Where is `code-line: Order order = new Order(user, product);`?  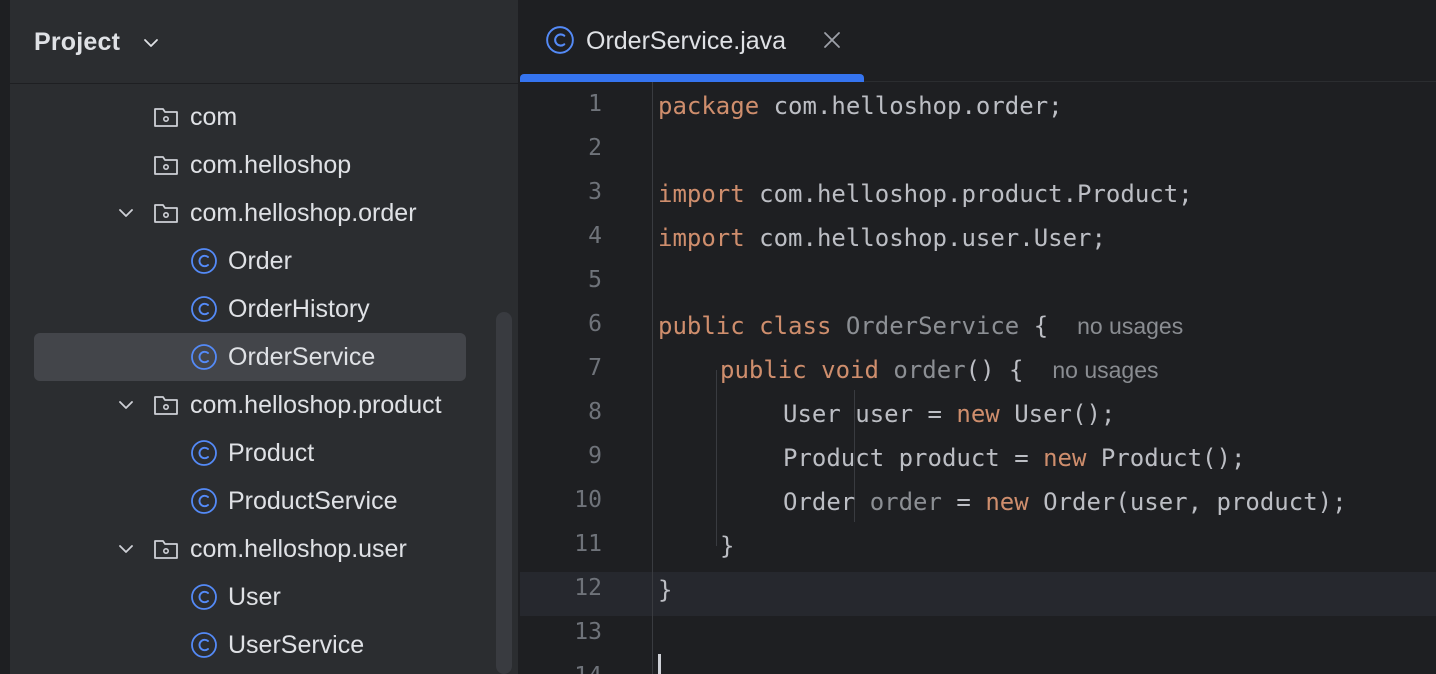
code-line: Order order = new Order(user, product); is located at coordinates (1065, 502).